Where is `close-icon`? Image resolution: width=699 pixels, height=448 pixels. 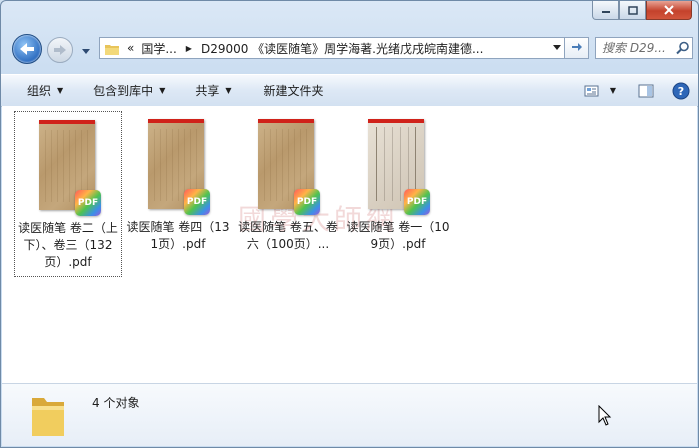
close-icon is located at coordinates (669, 10).